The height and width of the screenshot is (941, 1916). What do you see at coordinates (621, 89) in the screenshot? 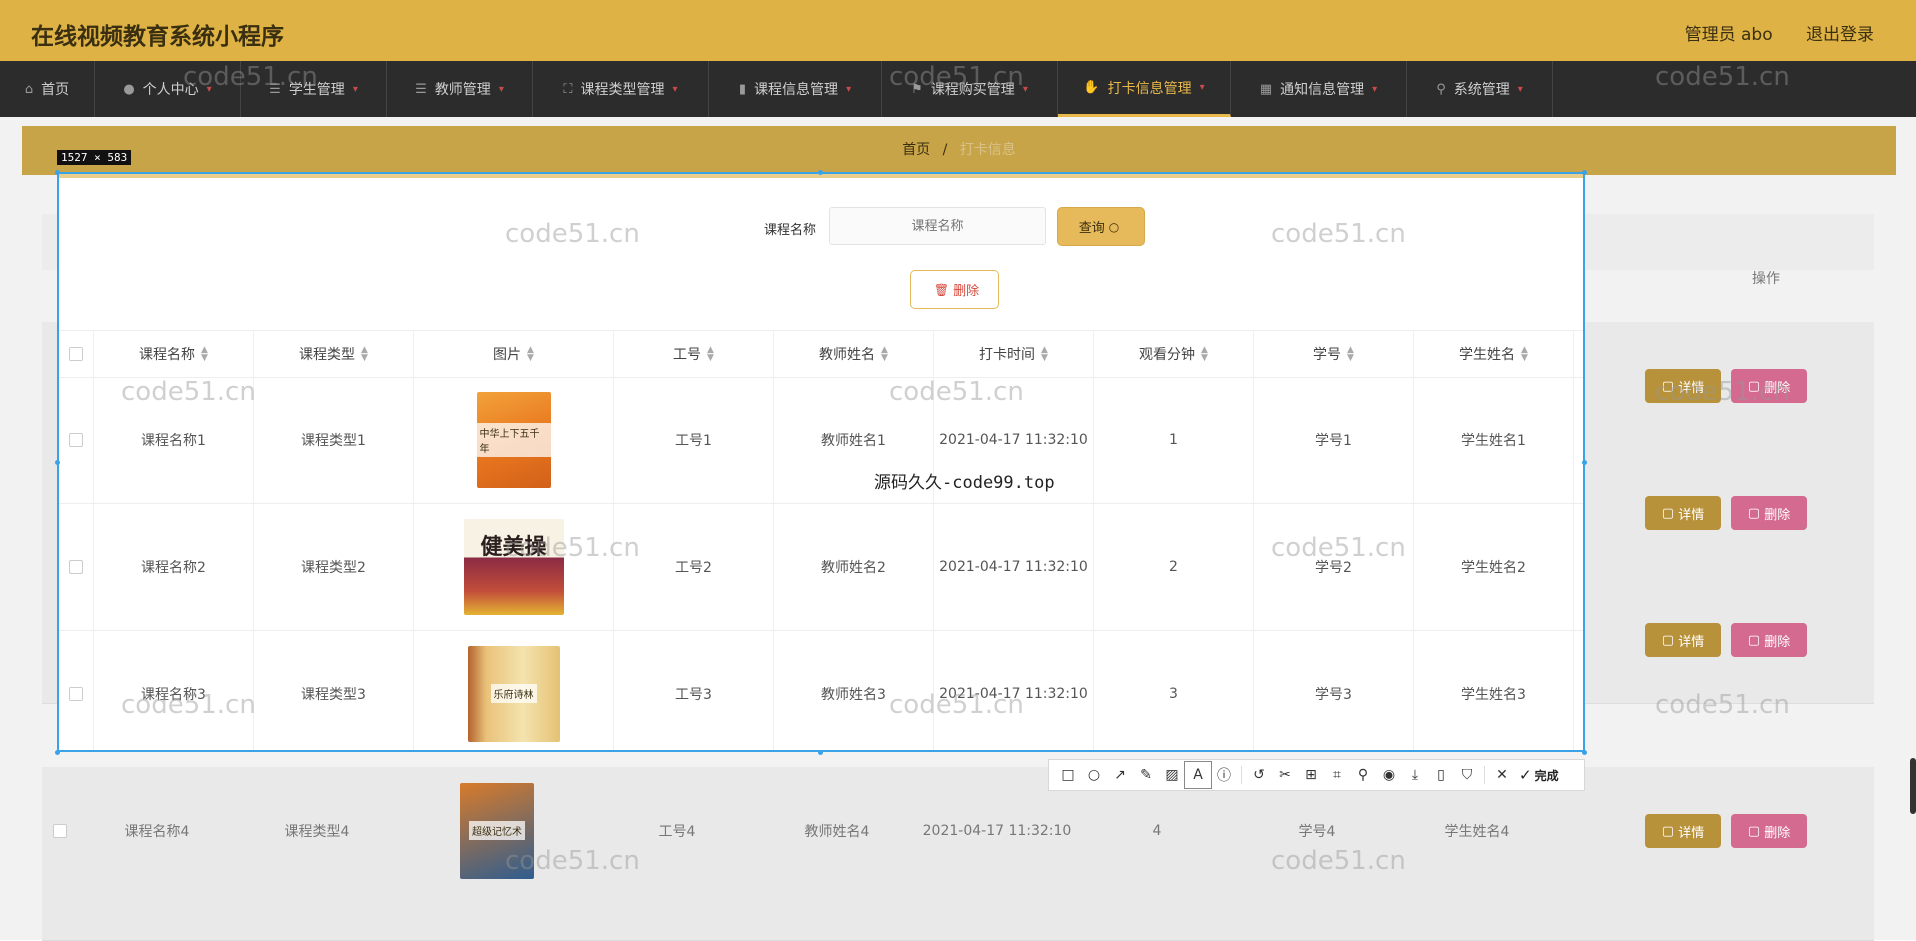
I see `nav-course-type-management: ⛶ 课程类型管理 ▾` at bounding box center [621, 89].